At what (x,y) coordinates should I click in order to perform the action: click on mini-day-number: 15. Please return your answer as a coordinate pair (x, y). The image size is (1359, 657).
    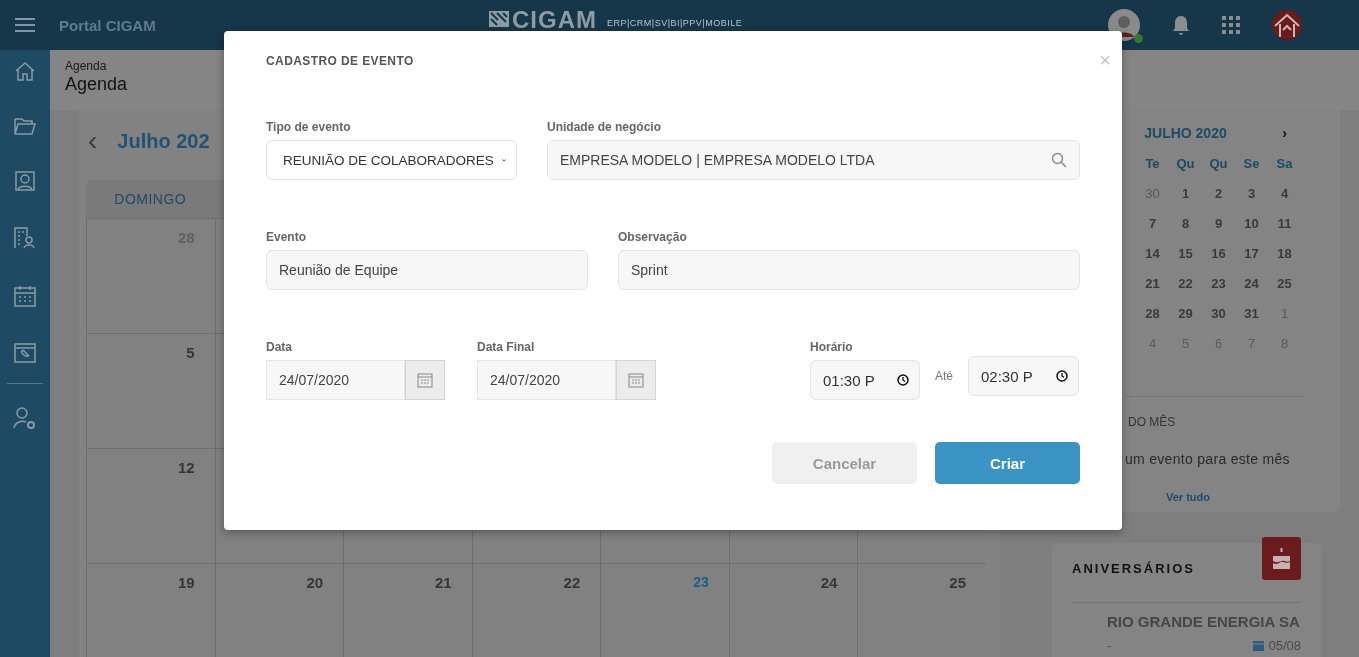
    Looking at the image, I should click on (1185, 253).